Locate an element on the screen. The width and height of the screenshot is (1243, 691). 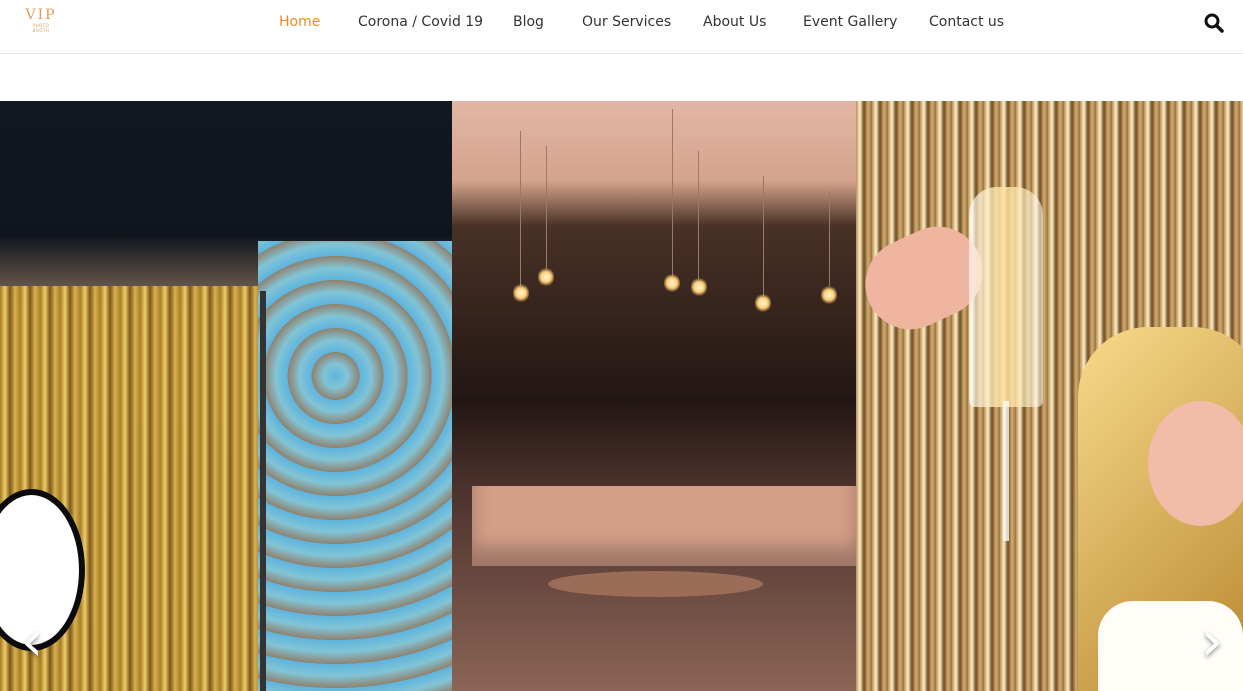
nav-about-us: About Us is located at coordinates (734, 23).